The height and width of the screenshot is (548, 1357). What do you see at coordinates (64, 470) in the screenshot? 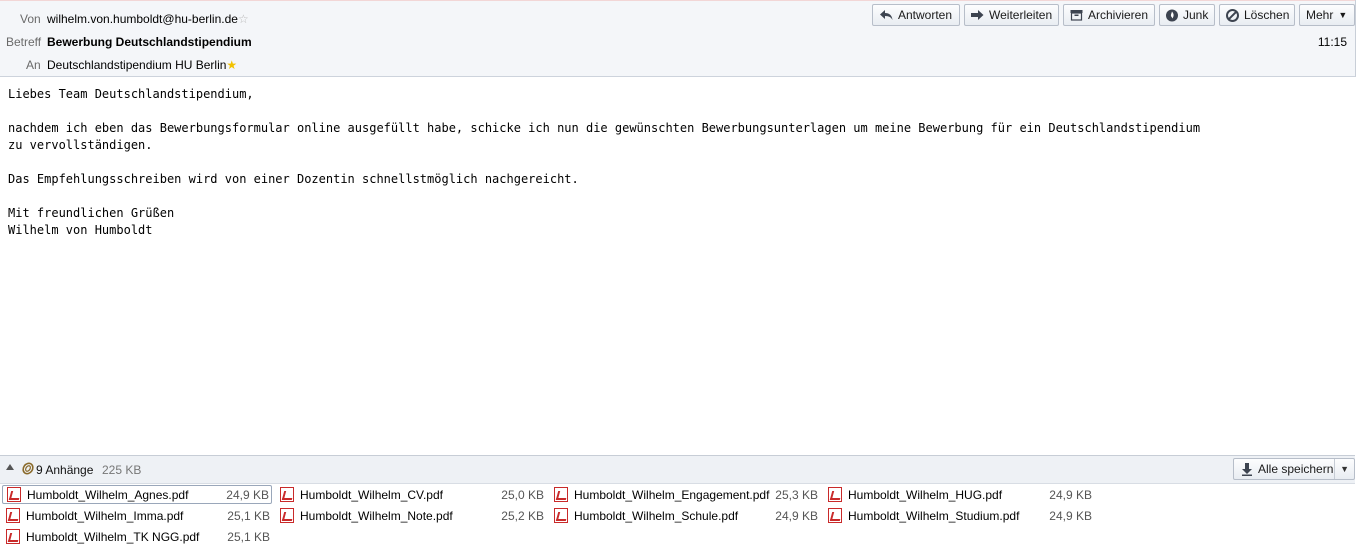
I see `attachment-count: 9 Anhänge` at bounding box center [64, 470].